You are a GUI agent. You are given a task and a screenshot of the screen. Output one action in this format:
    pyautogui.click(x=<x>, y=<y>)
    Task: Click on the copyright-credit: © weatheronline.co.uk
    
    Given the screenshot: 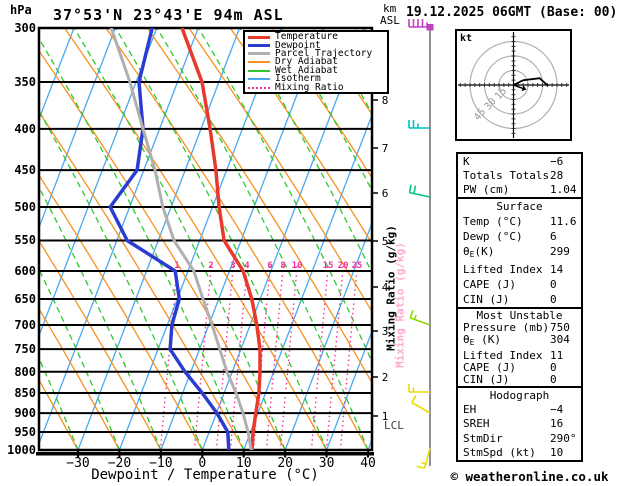 What is the action you would take?
    pyautogui.click(x=529, y=476)
    